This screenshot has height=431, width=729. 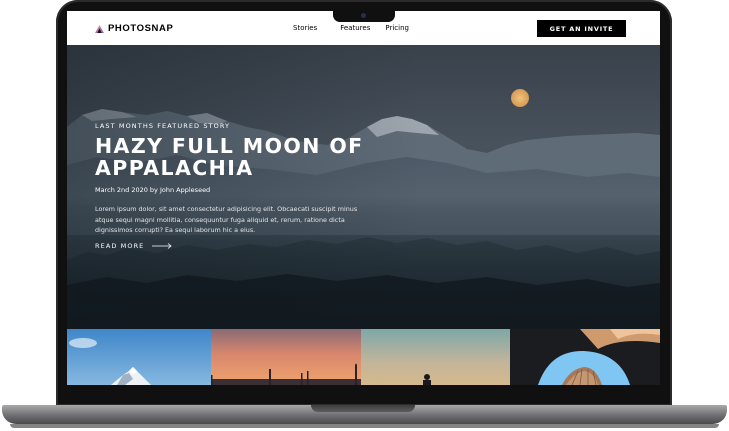 I want to click on read-more-link: READ MORE, so click(x=134, y=246).